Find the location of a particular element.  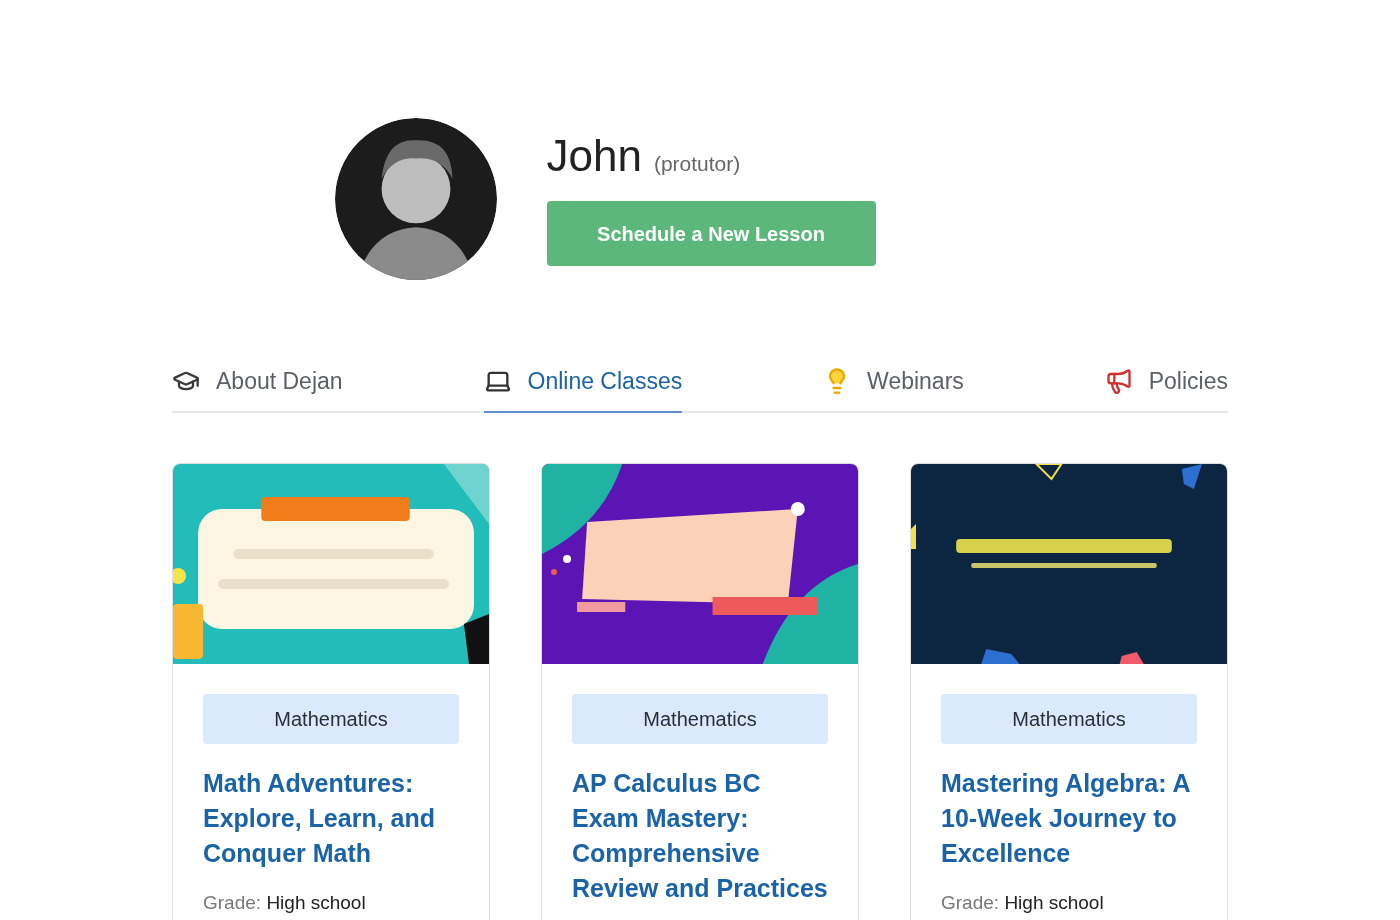

class-title: Math Adventures: Explore, Learn, and Conquer Math is located at coordinates (331, 818).